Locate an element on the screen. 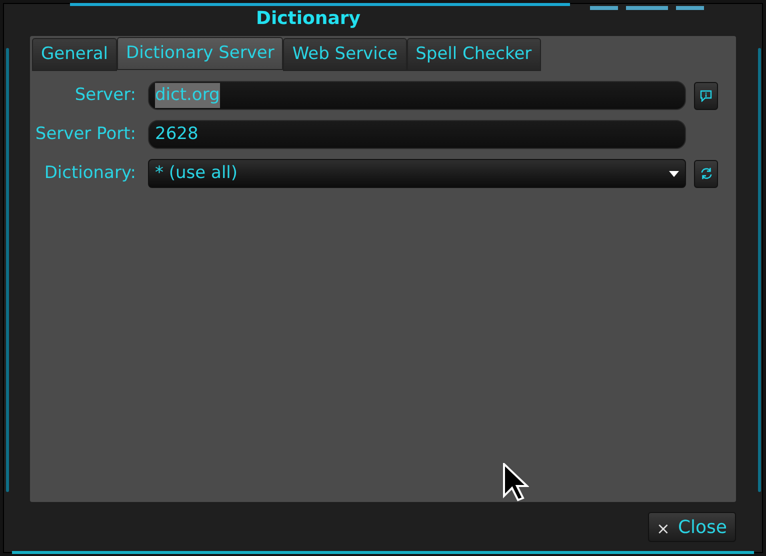 This screenshot has width=766, height=556. info-button is located at coordinates (706, 96).